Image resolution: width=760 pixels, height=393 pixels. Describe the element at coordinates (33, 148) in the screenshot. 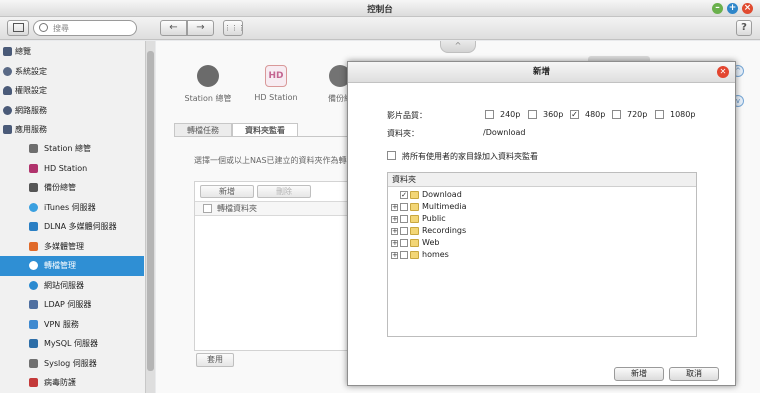

I see `station-icon` at that location.